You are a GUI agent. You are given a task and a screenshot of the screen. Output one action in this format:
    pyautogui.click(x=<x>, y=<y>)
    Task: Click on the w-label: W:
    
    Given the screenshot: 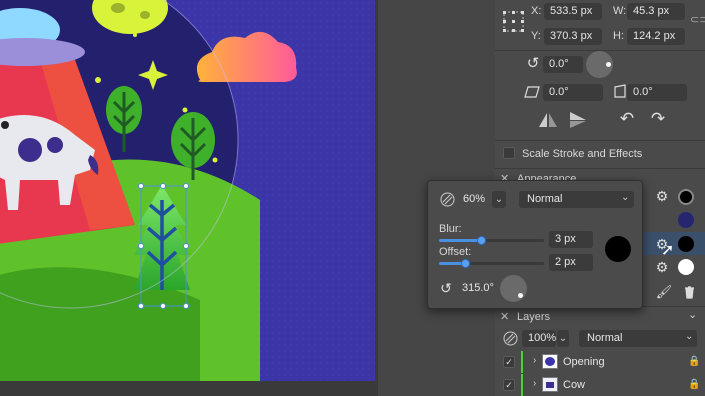 What is the action you would take?
    pyautogui.click(x=620, y=11)
    